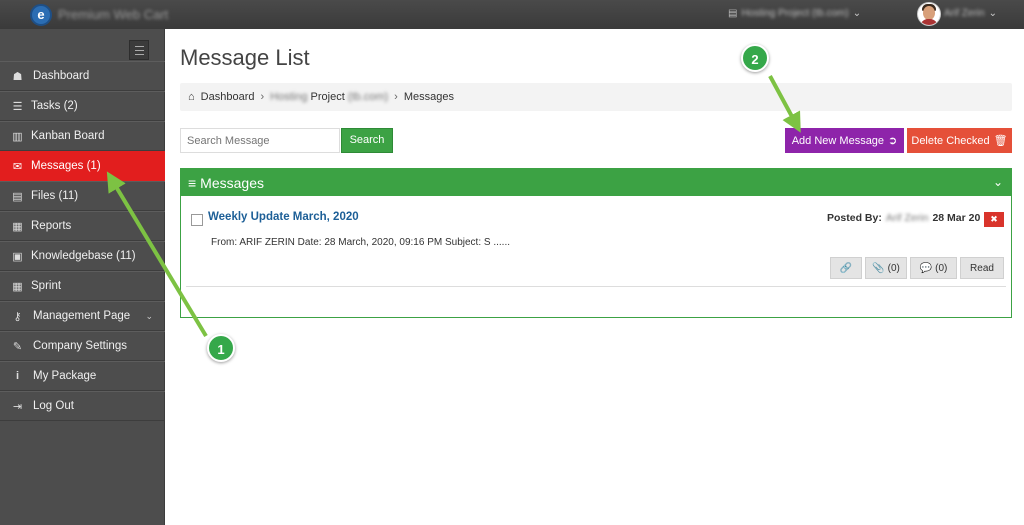 The image size is (1024, 525). What do you see at coordinates (838, 140) in the screenshot?
I see `add-new-message-label: Add New Message` at bounding box center [838, 140].